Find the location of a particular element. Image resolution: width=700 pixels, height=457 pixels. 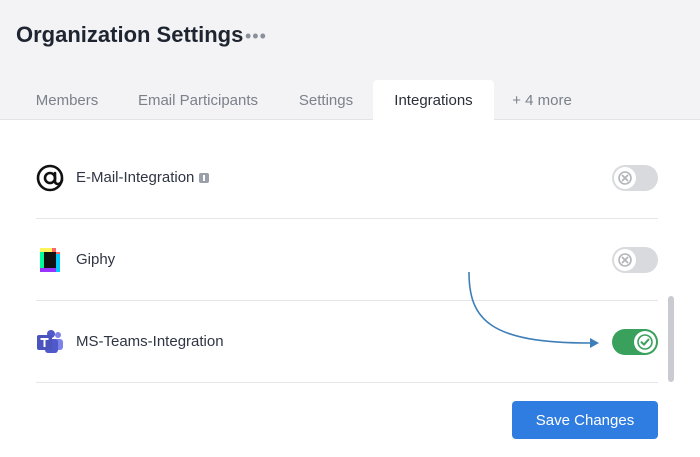

page-title: Organization Settings is located at coordinates (130, 34).